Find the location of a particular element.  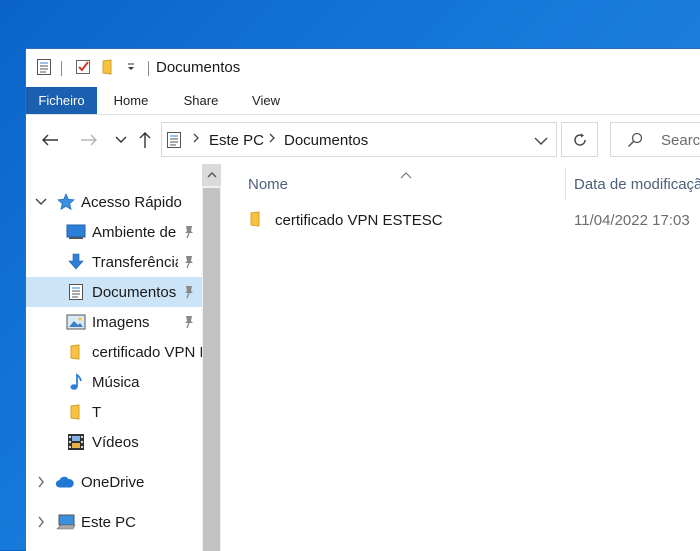

refresh-button is located at coordinates (579, 139).